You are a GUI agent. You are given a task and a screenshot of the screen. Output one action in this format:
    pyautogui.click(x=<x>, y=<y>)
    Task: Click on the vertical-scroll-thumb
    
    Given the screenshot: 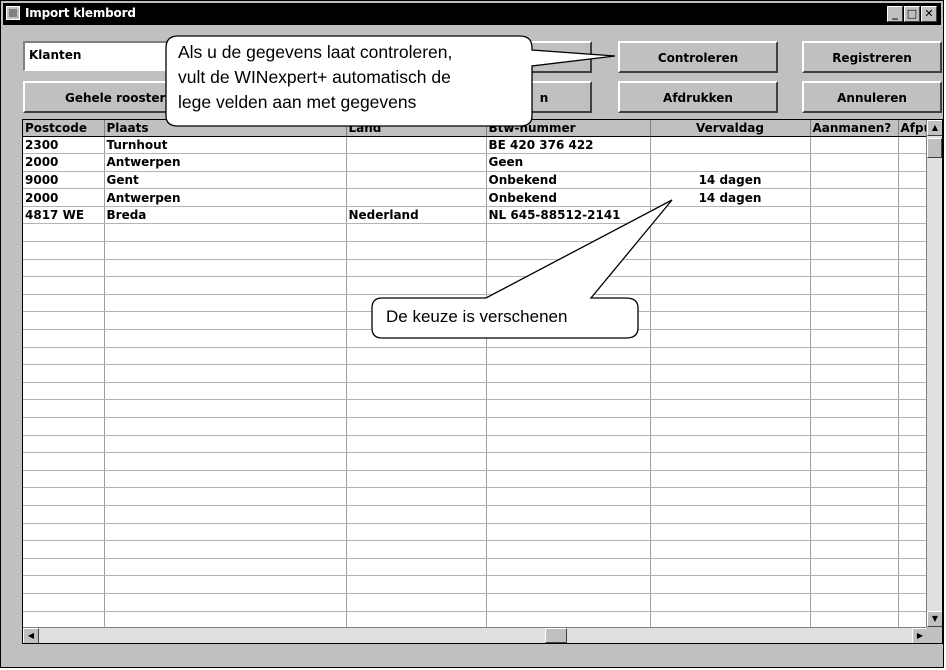 What is the action you would take?
    pyautogui.click(x=934, y=148)
    